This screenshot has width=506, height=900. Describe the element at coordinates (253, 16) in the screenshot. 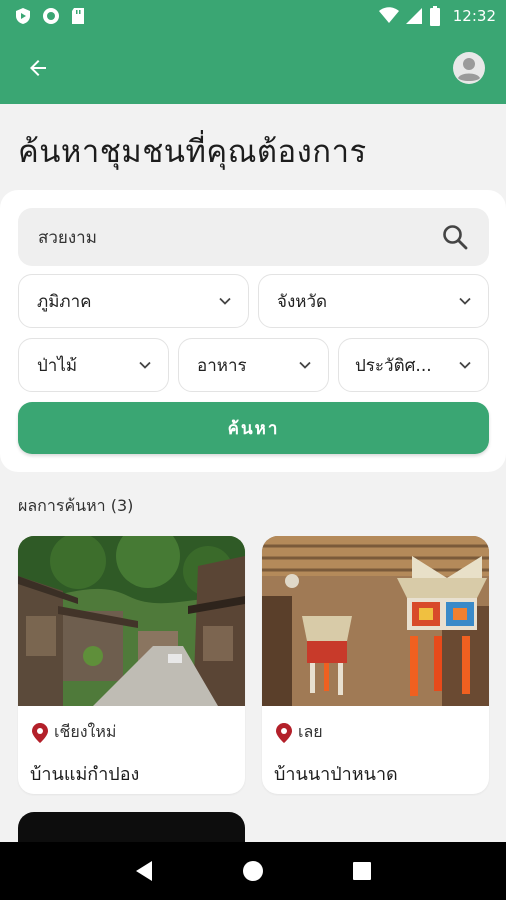

I see `status-bar: 12:32` at that location.